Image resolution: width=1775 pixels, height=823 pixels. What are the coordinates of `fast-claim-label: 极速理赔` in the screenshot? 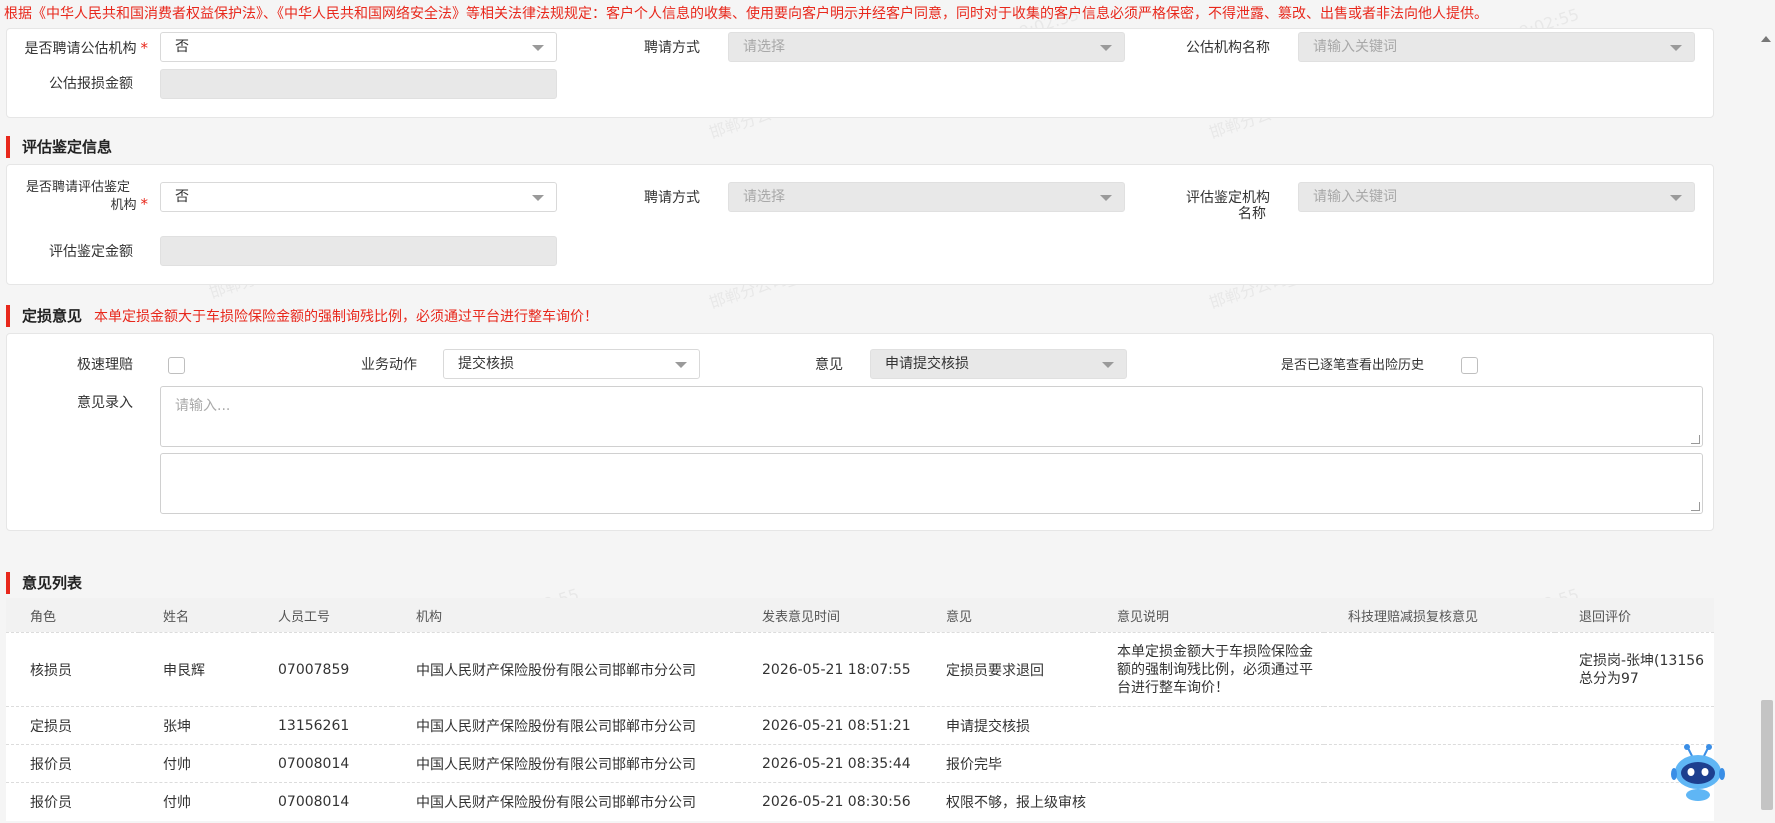 It's located at (105, 365).